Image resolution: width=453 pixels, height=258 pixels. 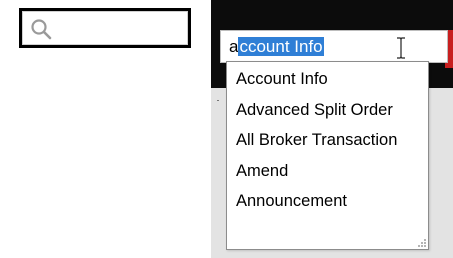 I want to click on suggestion-item-account-info: Account Info, so click(x=327, y=79).